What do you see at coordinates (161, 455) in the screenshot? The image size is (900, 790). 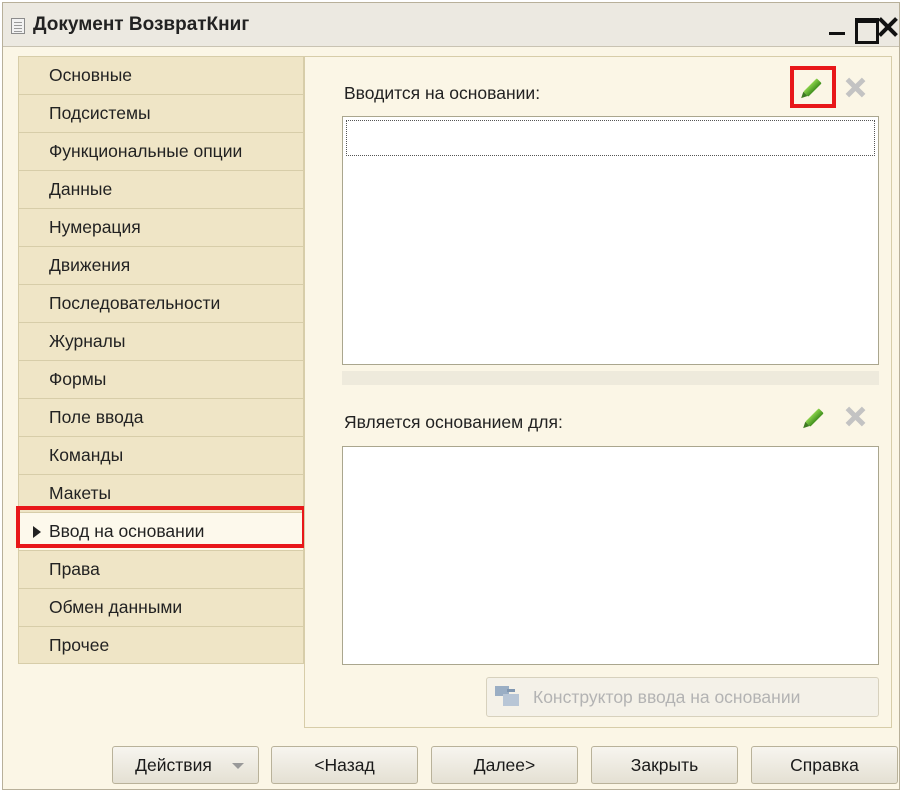 I see `tab-commands: Команды` at bounding box center [161, 455].